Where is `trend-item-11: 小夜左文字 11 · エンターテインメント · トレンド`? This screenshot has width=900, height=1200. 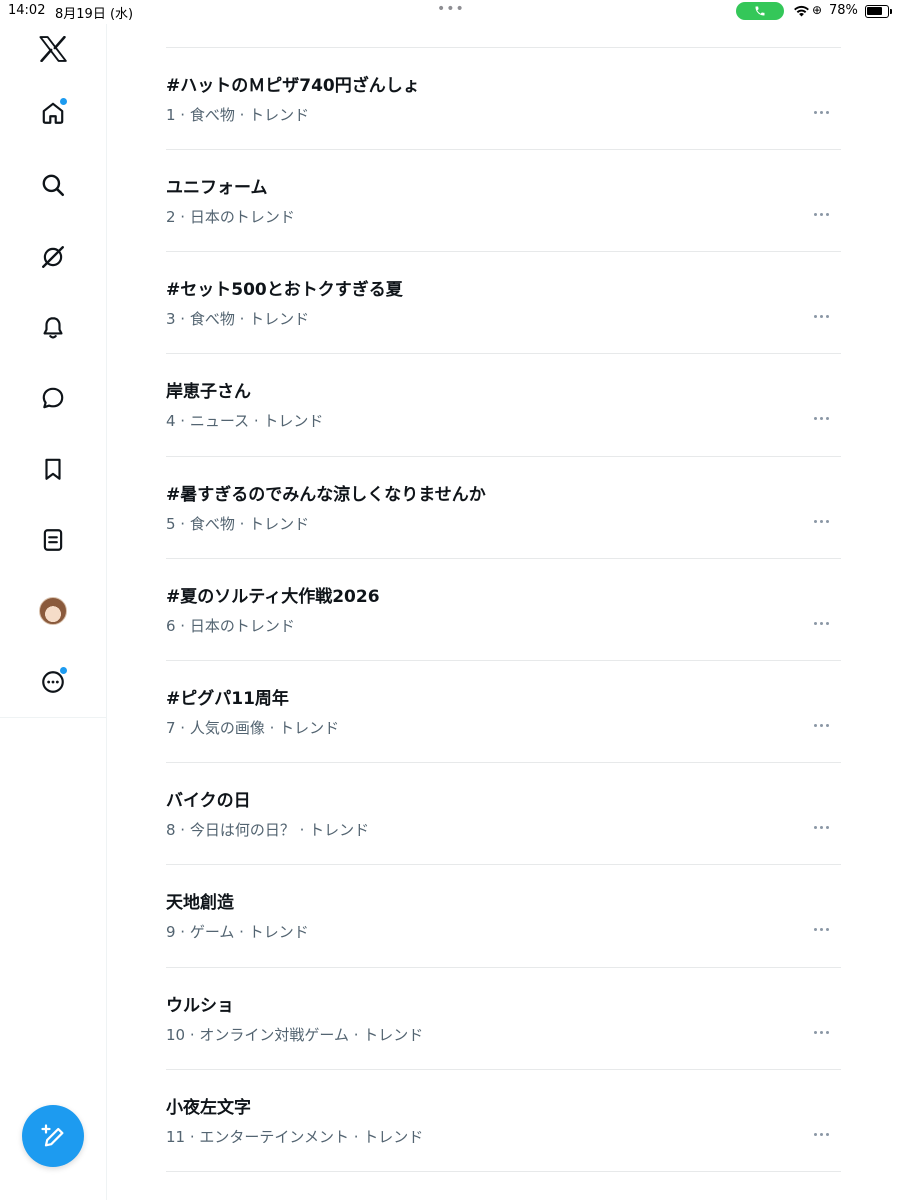 trend-item-11: 小夜左文字 11 · エンターテインメント · トレンド is located at coordinates (503, 1120).